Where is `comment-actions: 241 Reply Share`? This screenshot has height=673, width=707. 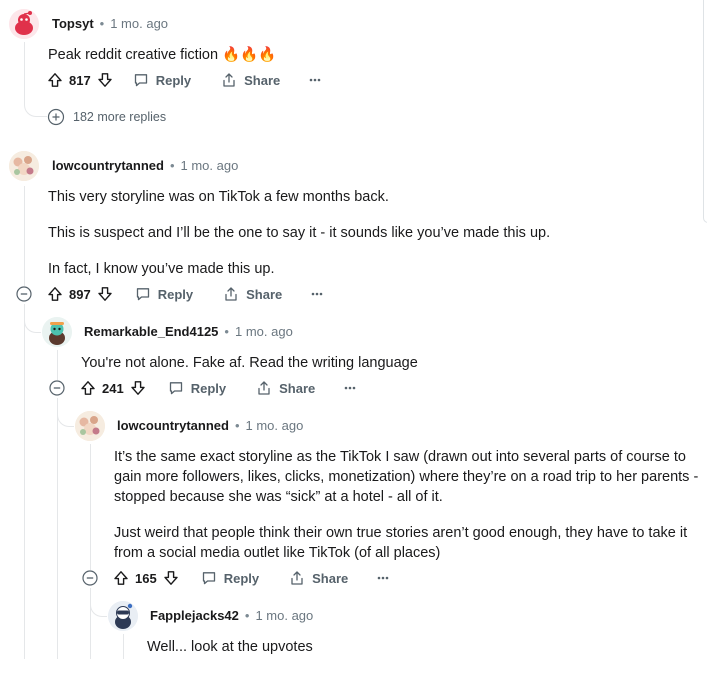
comment-actions: 241 Reply Share is located at coordinates (218, 388).